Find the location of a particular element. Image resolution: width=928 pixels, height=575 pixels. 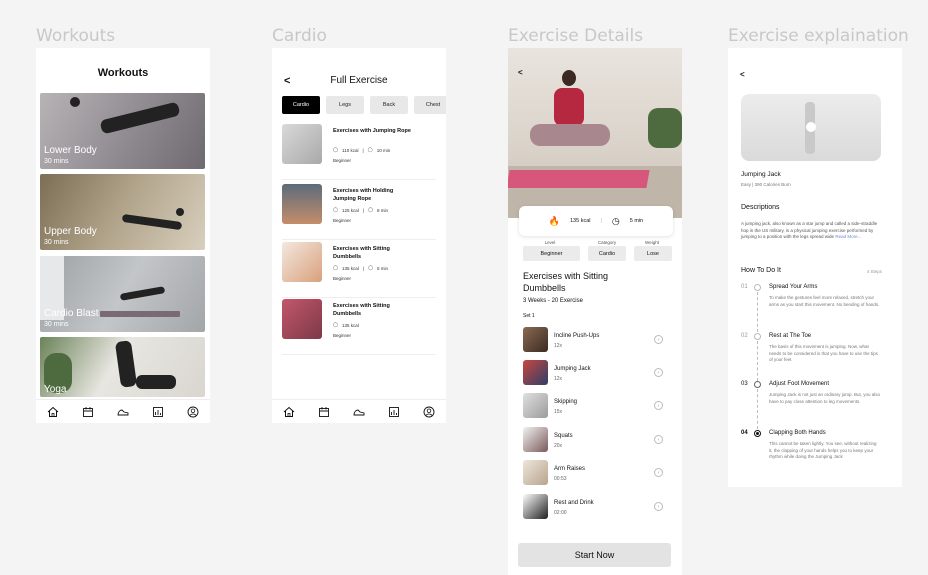

clock-icon: ◷ is located at coordinates (615, 220).